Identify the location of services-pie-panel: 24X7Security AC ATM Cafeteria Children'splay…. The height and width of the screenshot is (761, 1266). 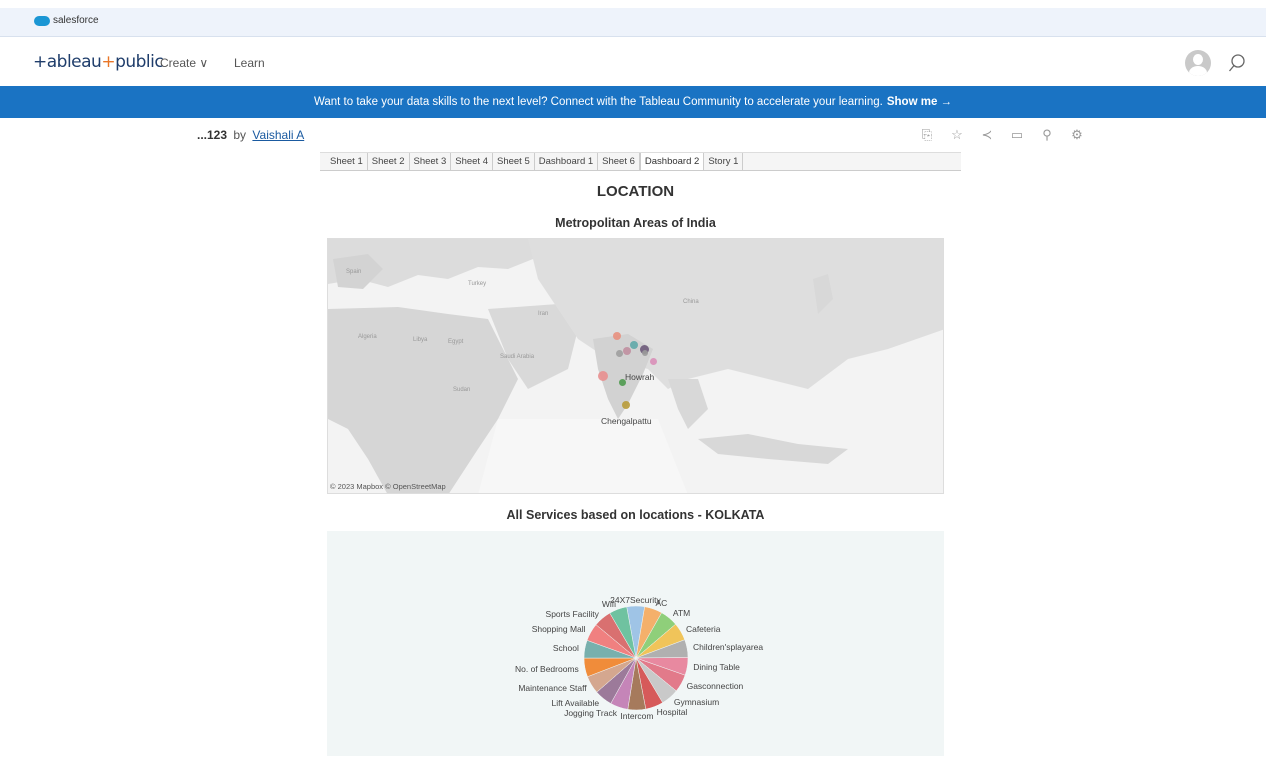
(635, 643).